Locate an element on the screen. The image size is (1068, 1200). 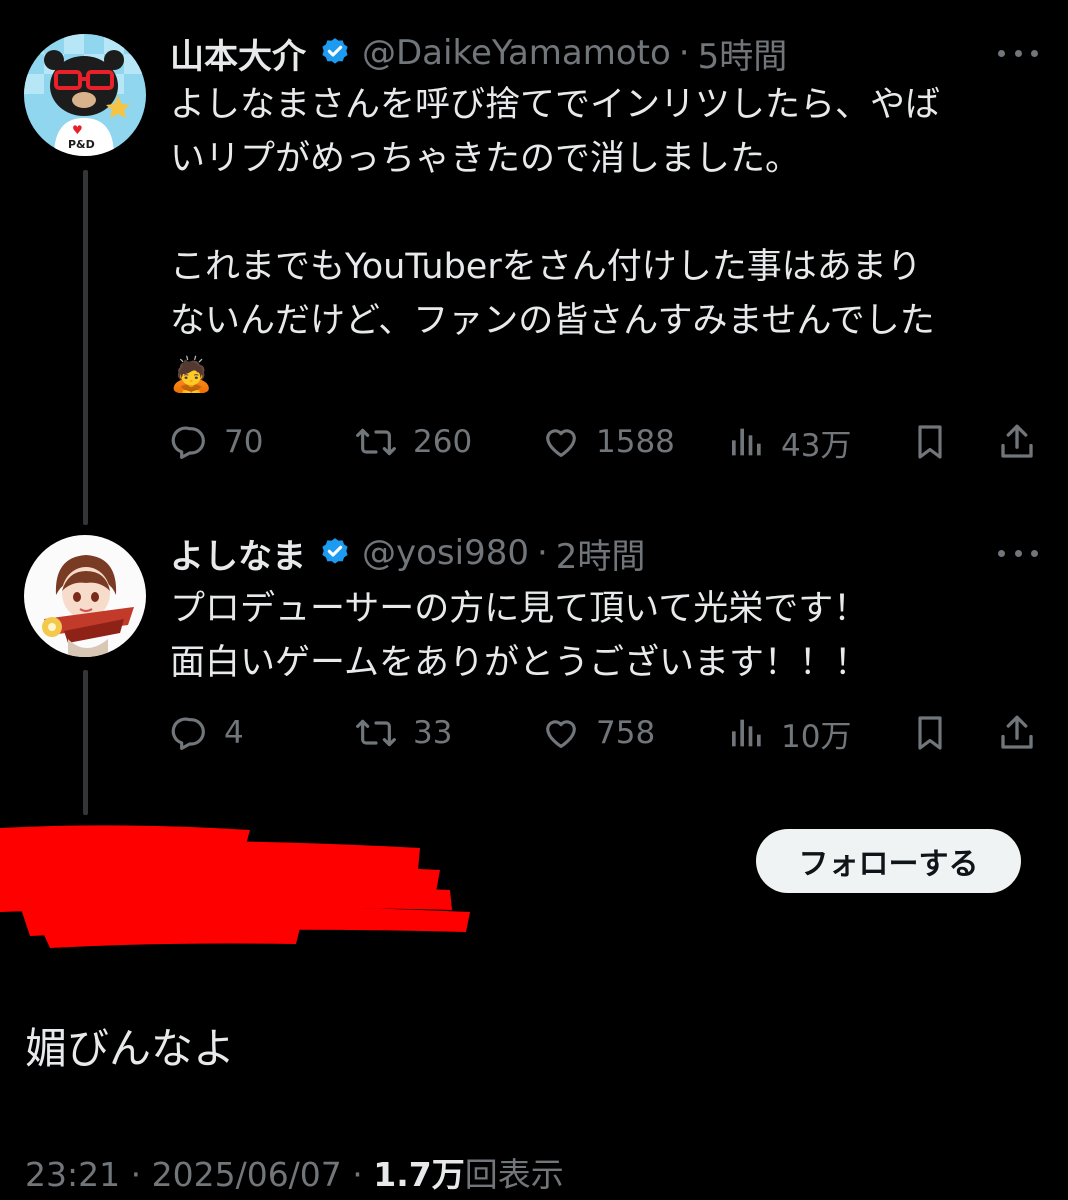
tweet-text-line: これまでもYouTuberをさん付けした事はあまり is located at coordinates (546, 267).